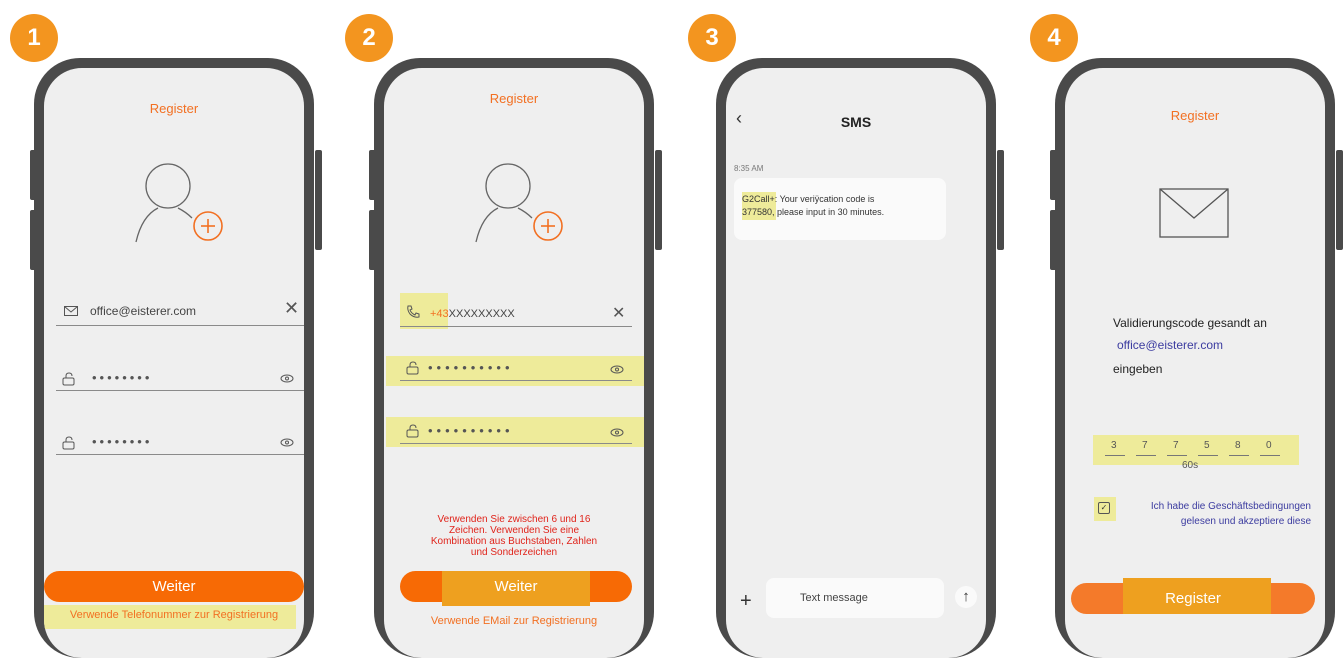 This screenshot has height=658, width=1343. I want to click on phone-number: XXXXXXXXX, so click(481, 314).